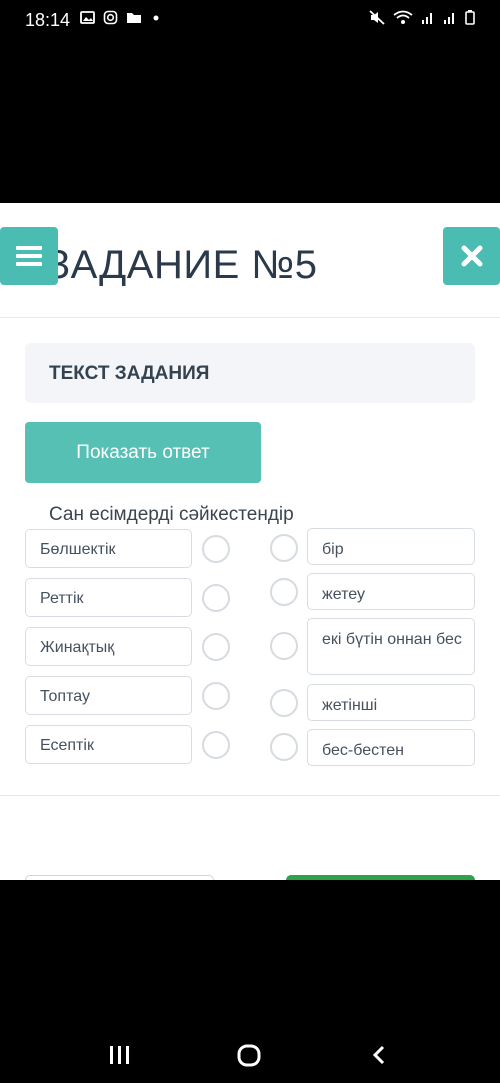 This screenshot has height=1083, width=500. I want to click on previous-button, so click(119, 877).